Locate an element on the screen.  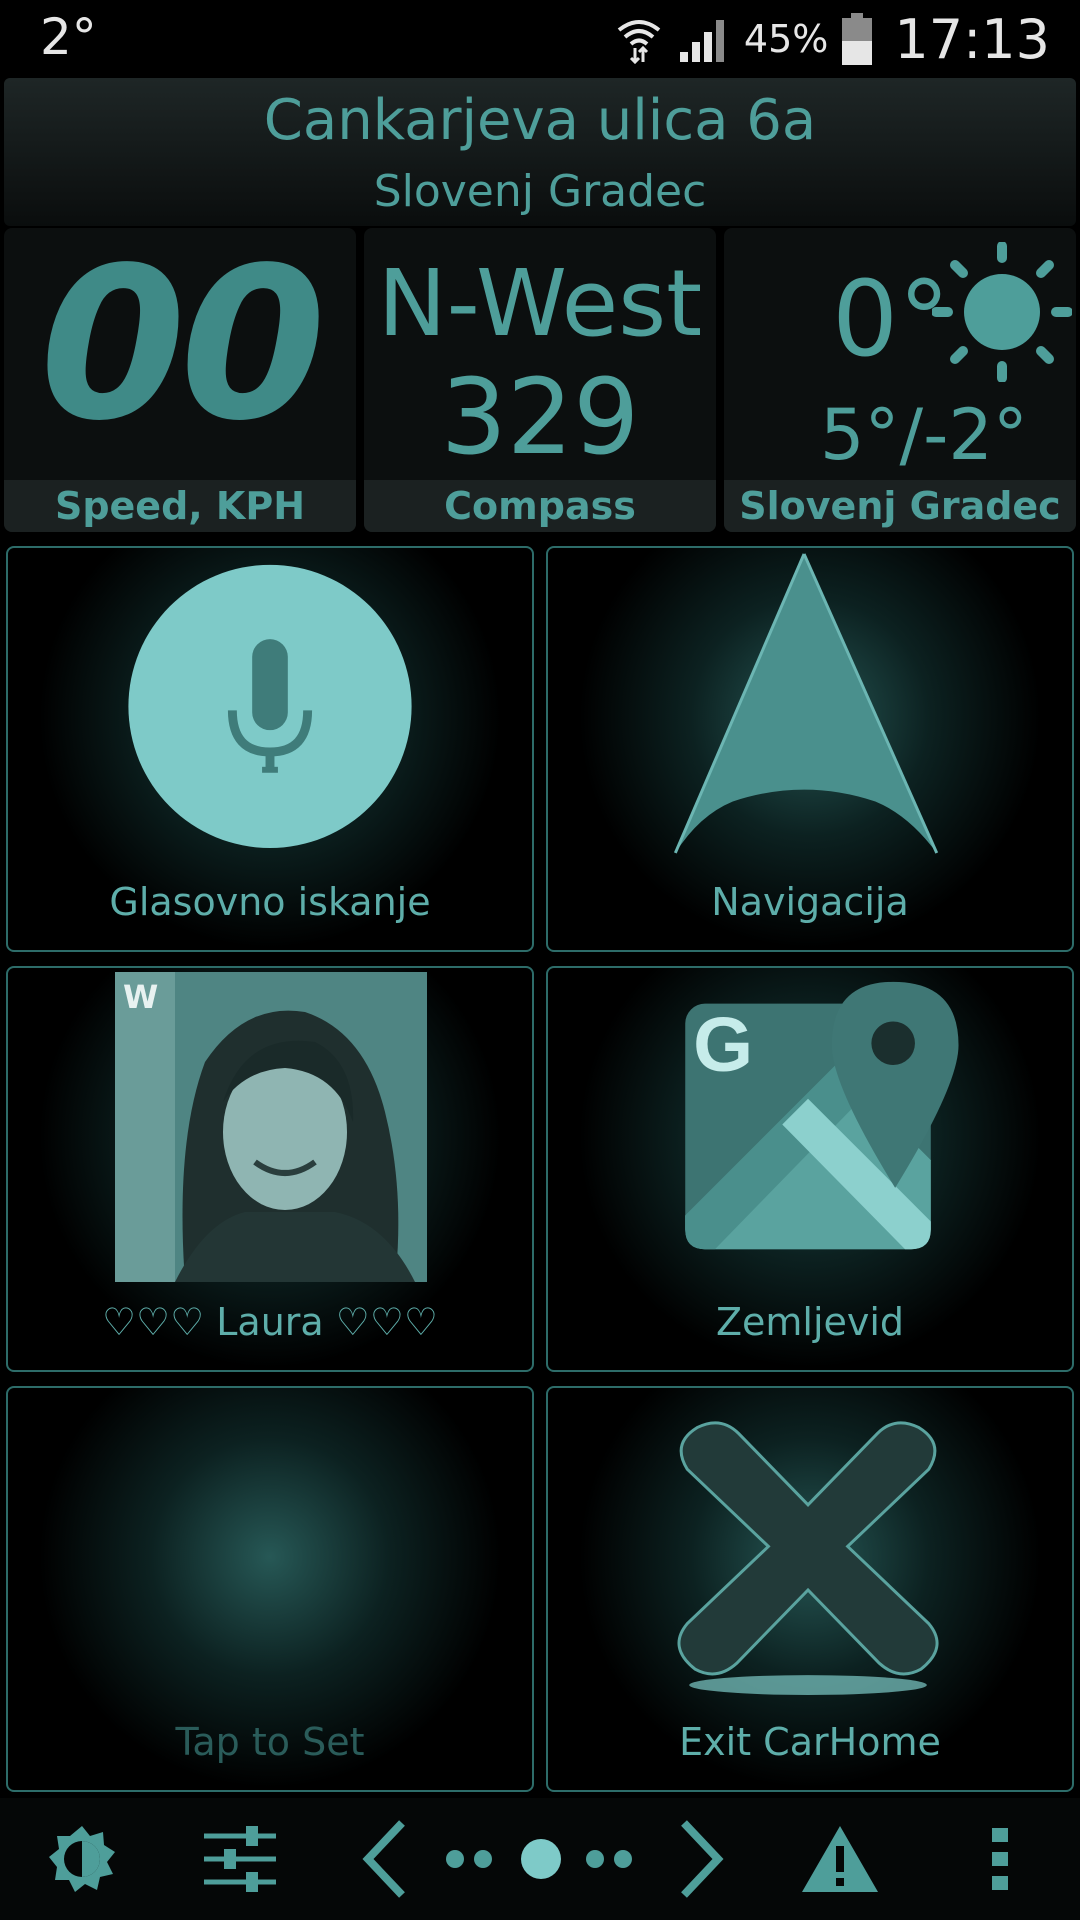
weather-widget: 0° 5°/-2° Slovenj Gradec is located at coordinates (900, 380).